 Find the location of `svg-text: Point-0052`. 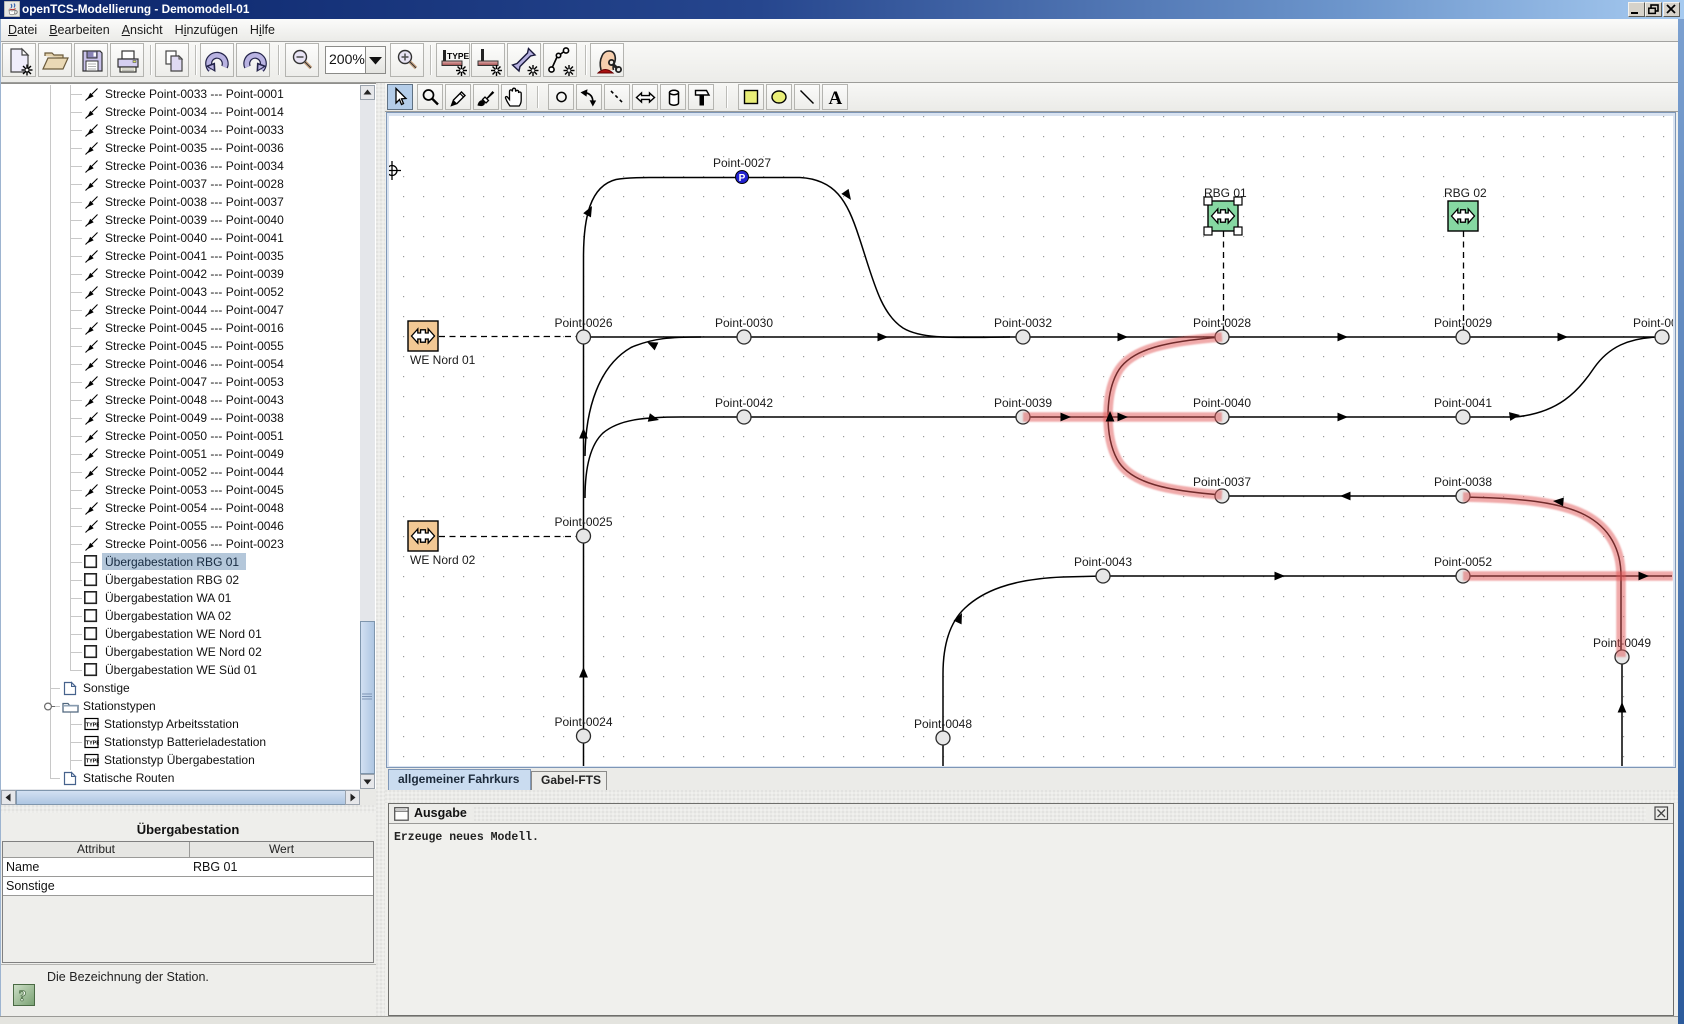

svg-text: Point-0052 is located at coordinates (1463, 562).